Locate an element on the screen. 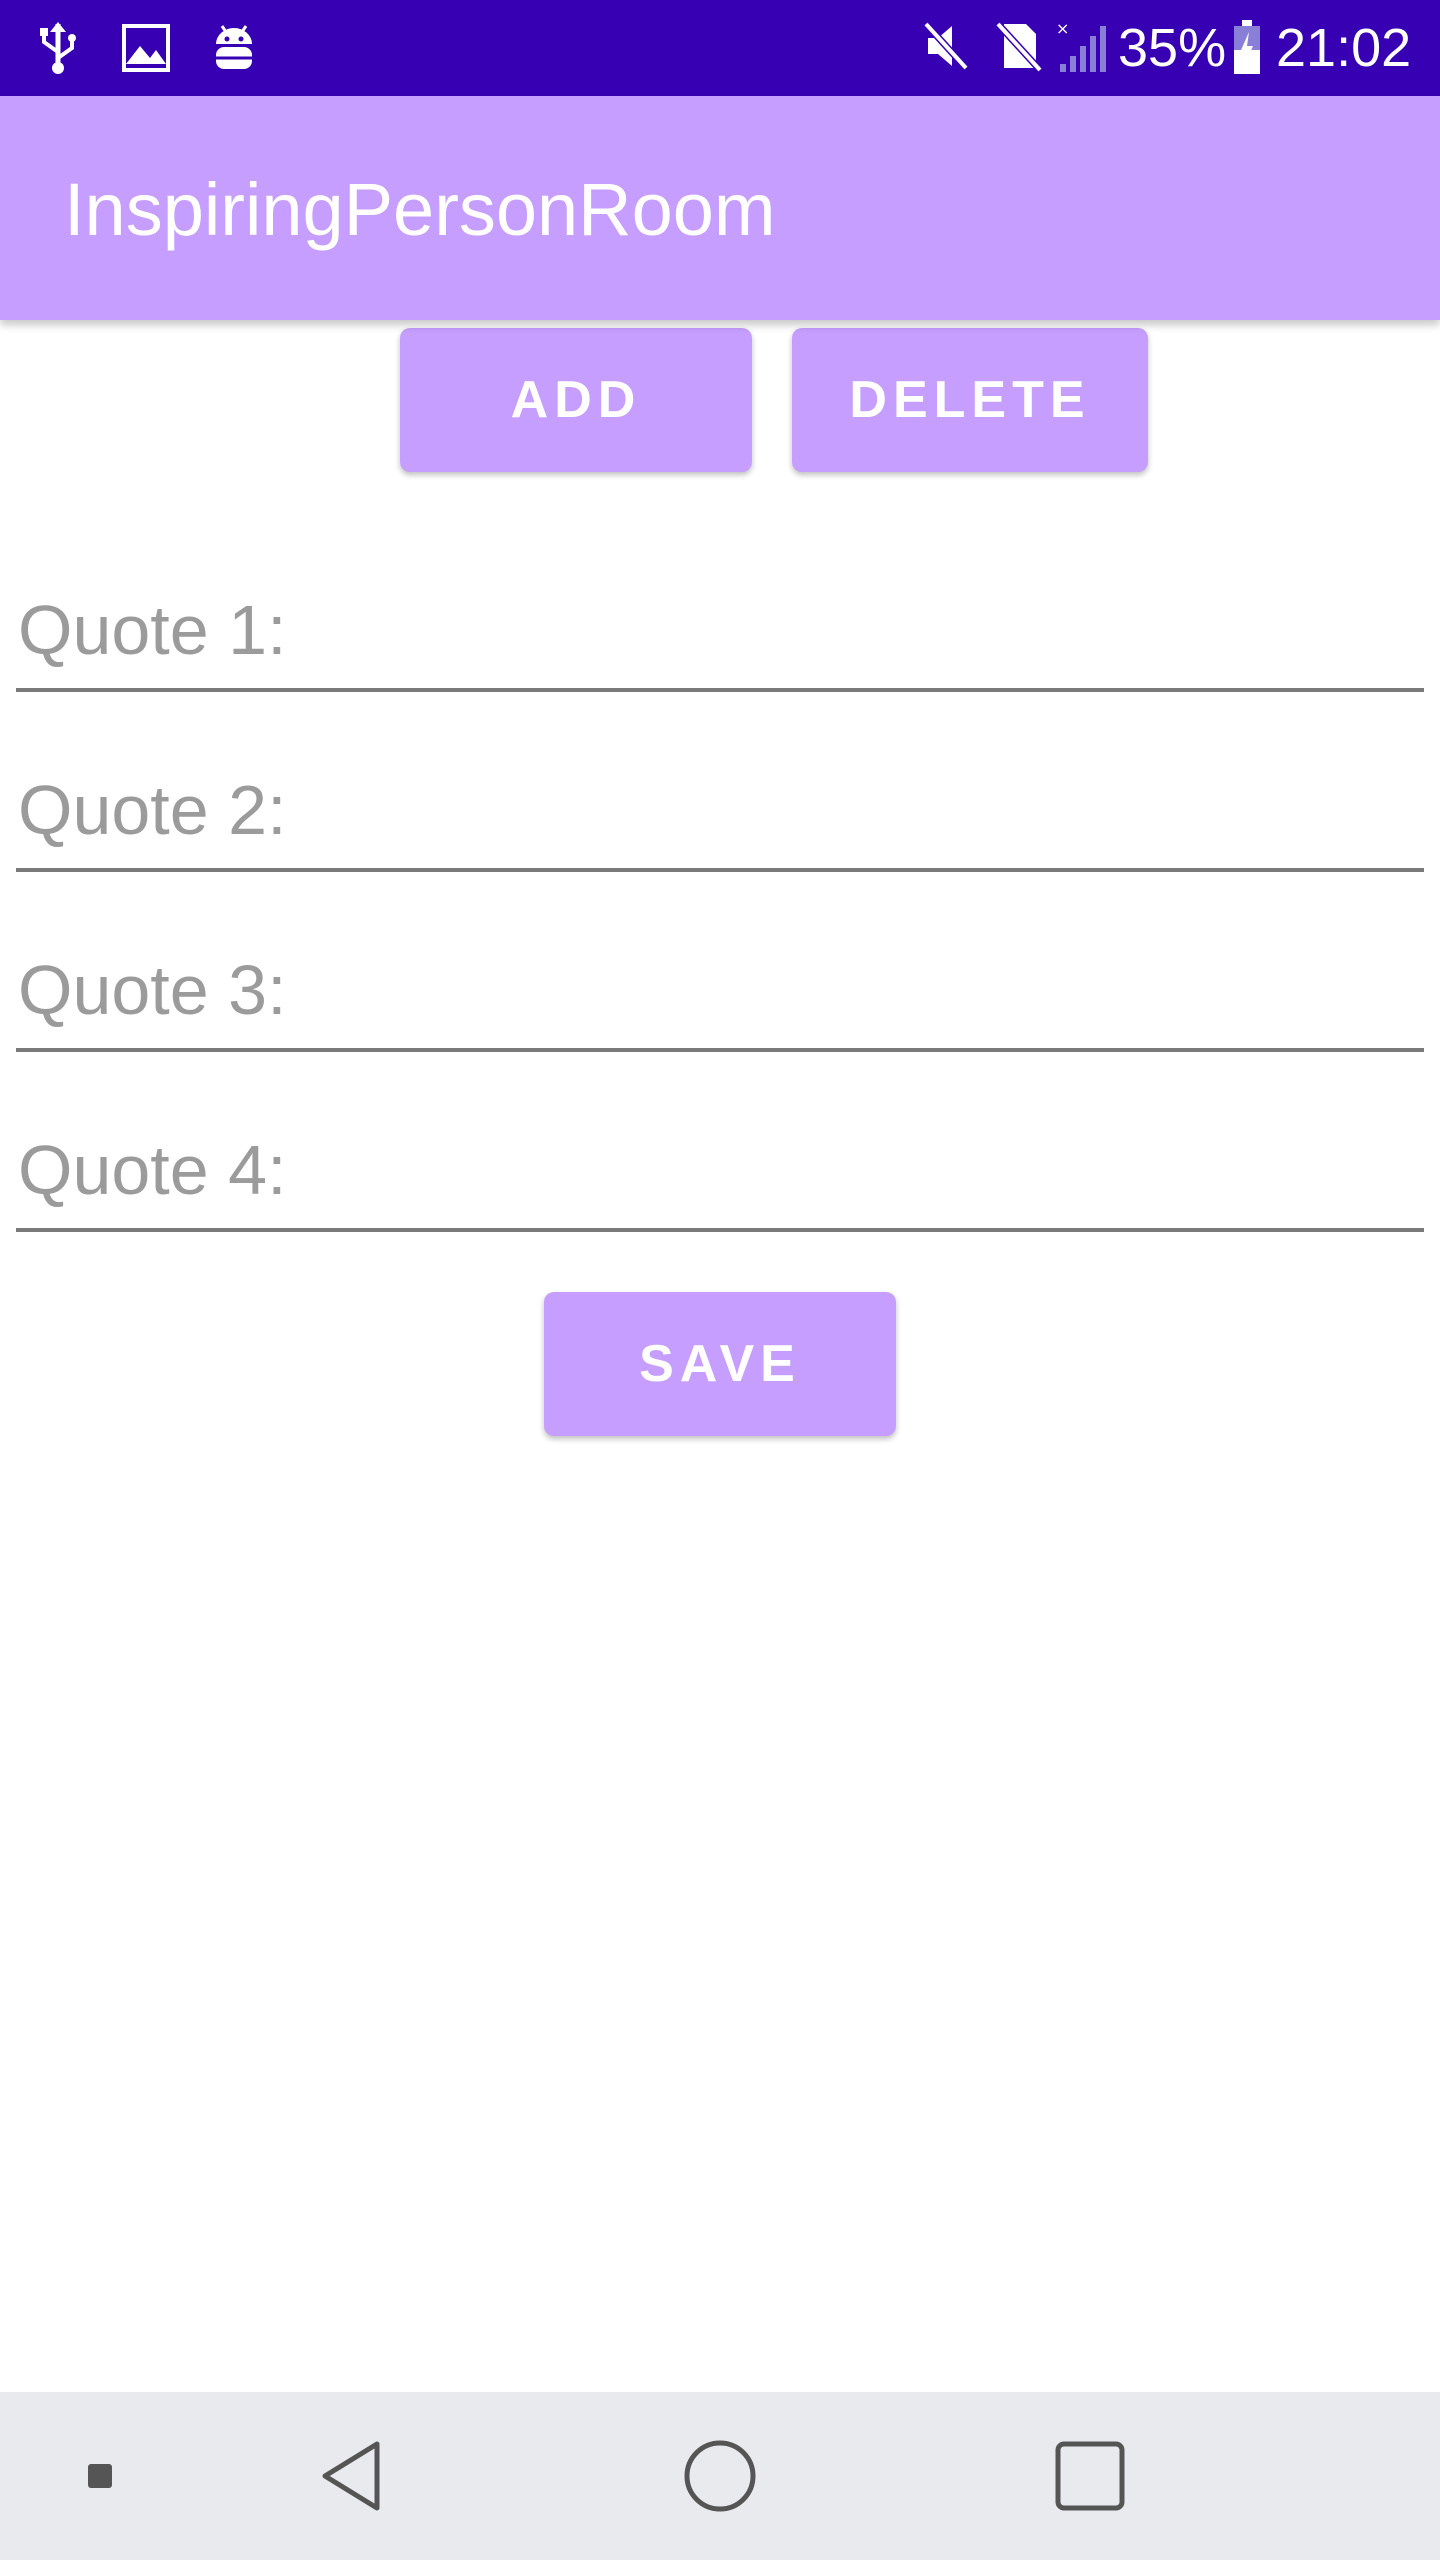 The width and height of the screenshot is (1440, 2560). app-bar: InspiringPersonRoom is located at coordinates (720, 208).